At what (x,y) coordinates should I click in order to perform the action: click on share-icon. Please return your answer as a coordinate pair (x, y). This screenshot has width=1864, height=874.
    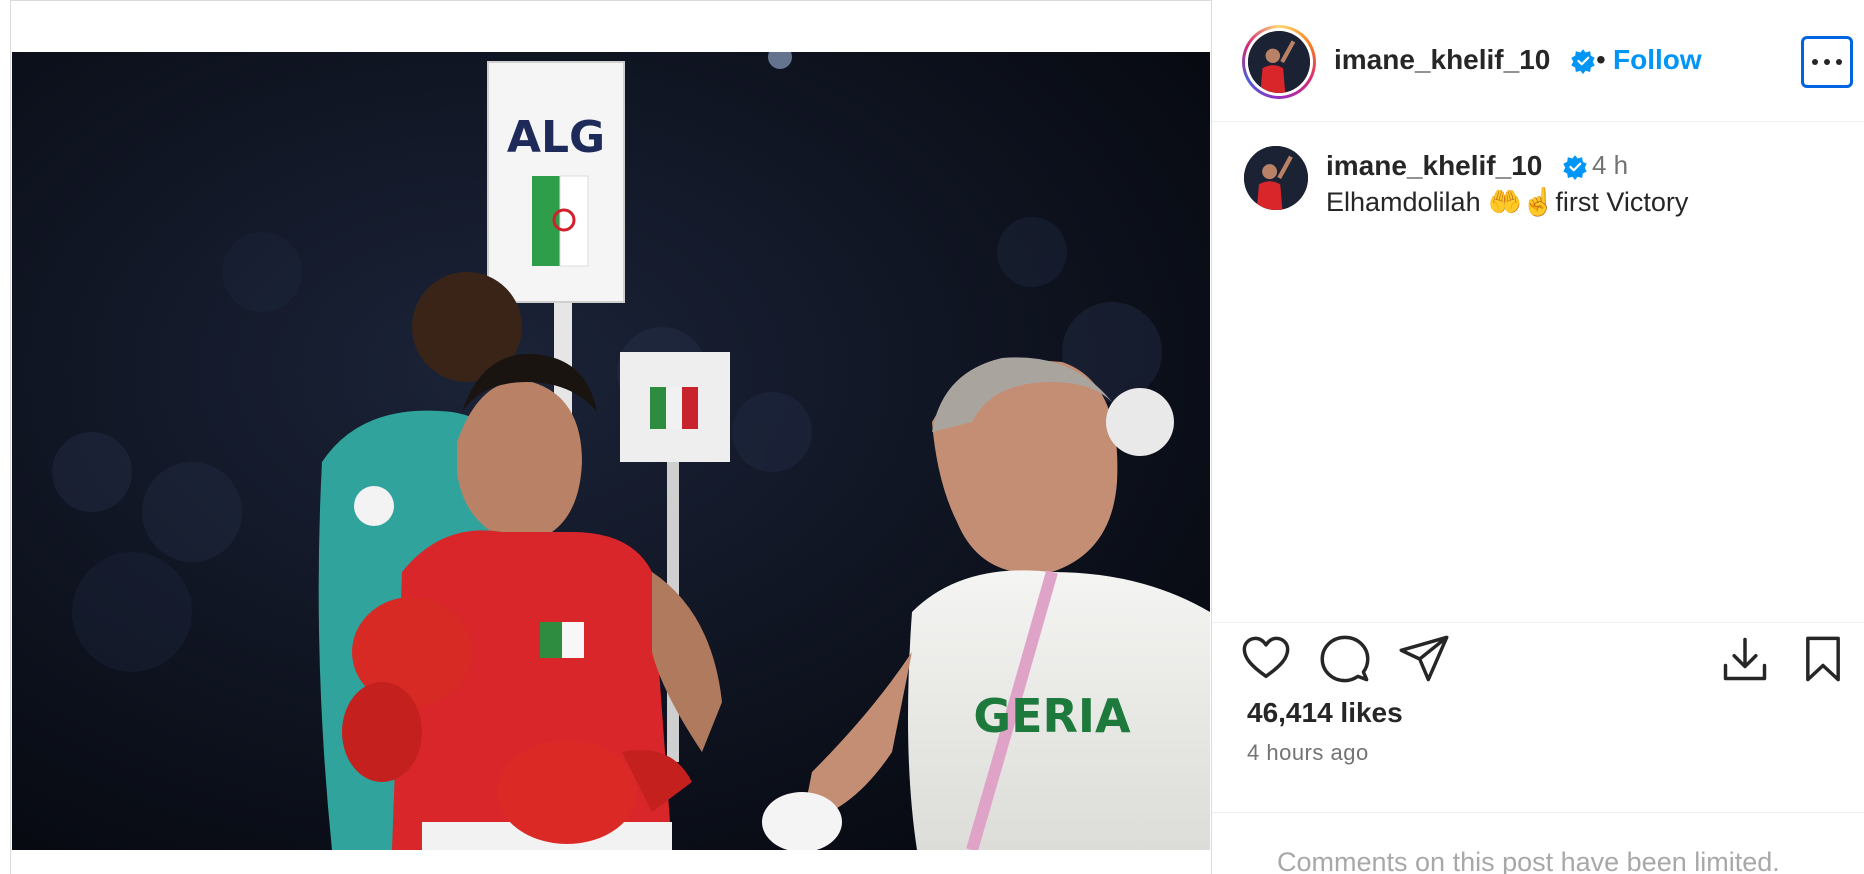
    Looking at the image, I should click on (1424, 658).